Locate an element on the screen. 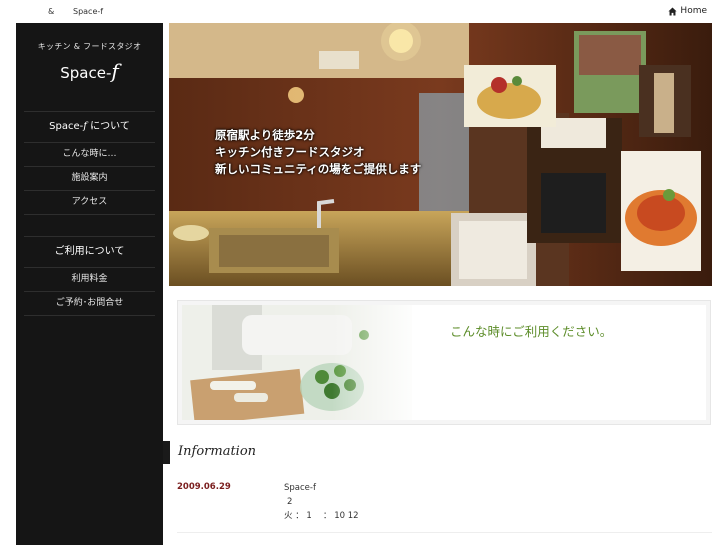  house-icon is located at coordinates (672, 11).